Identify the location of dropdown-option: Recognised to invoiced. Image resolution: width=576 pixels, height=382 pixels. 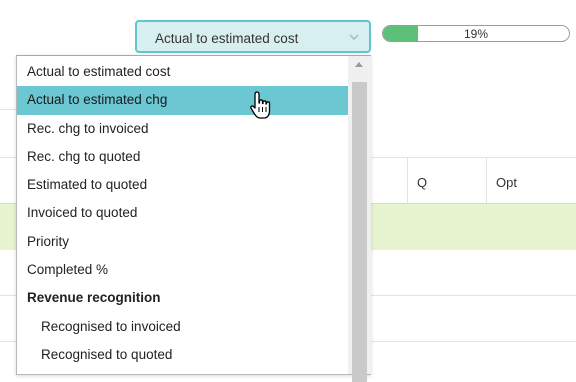
(182, 327).